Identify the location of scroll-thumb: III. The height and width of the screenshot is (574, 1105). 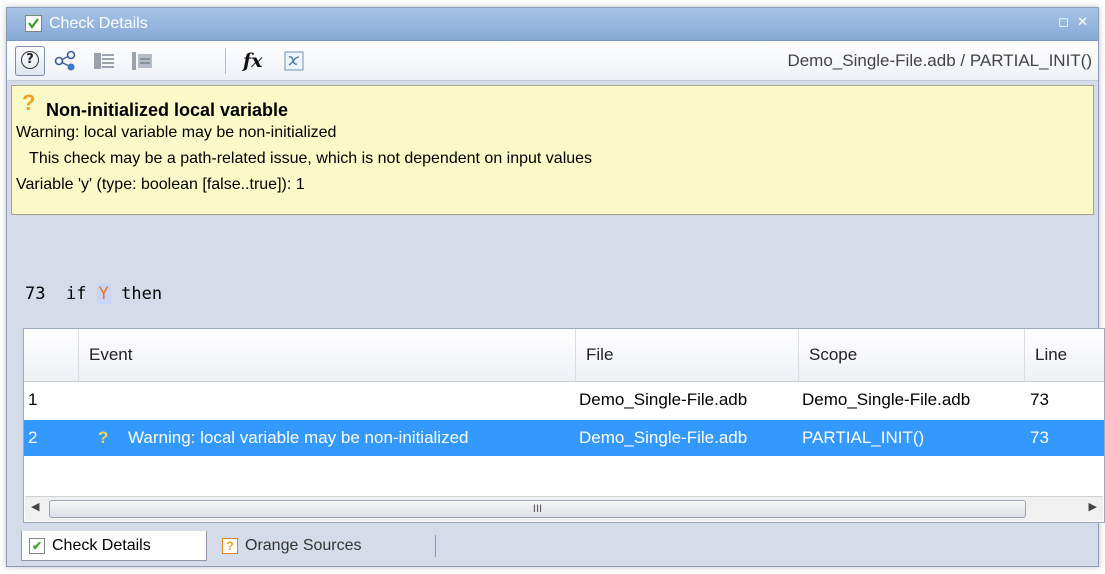
(537, 509).